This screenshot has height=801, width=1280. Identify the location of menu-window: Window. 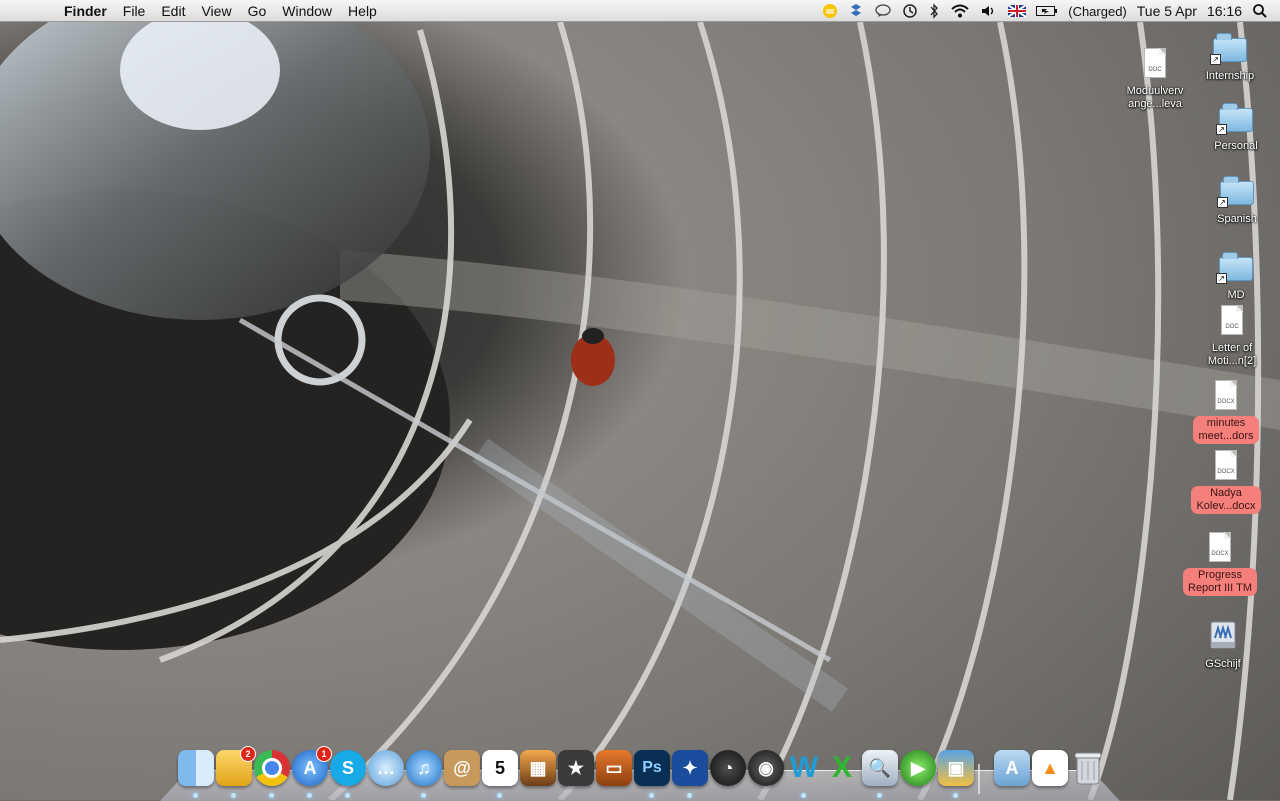
(307, 11).